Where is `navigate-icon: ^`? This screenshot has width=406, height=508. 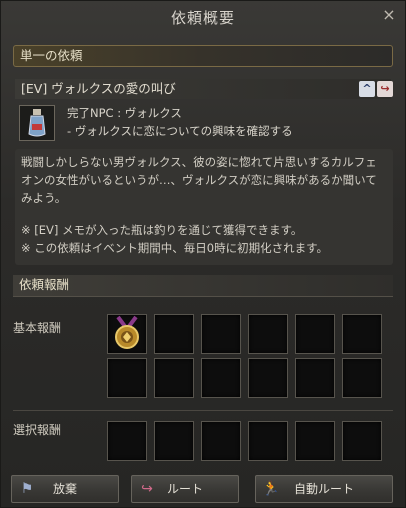 navigate-icon: ^ is located at coordinates (367, 89).